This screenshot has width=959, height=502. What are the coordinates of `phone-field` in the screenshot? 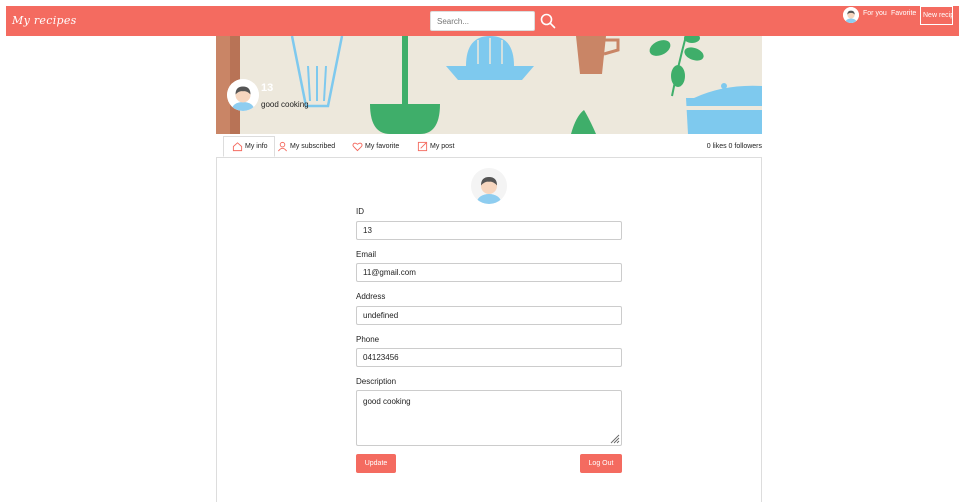 It's located at (489, 357).